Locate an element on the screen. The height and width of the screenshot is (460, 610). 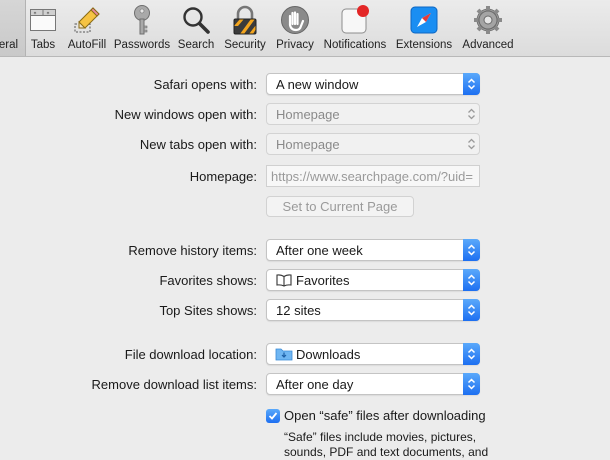
tab-security-label: Security is located at coordinates (245, 45).